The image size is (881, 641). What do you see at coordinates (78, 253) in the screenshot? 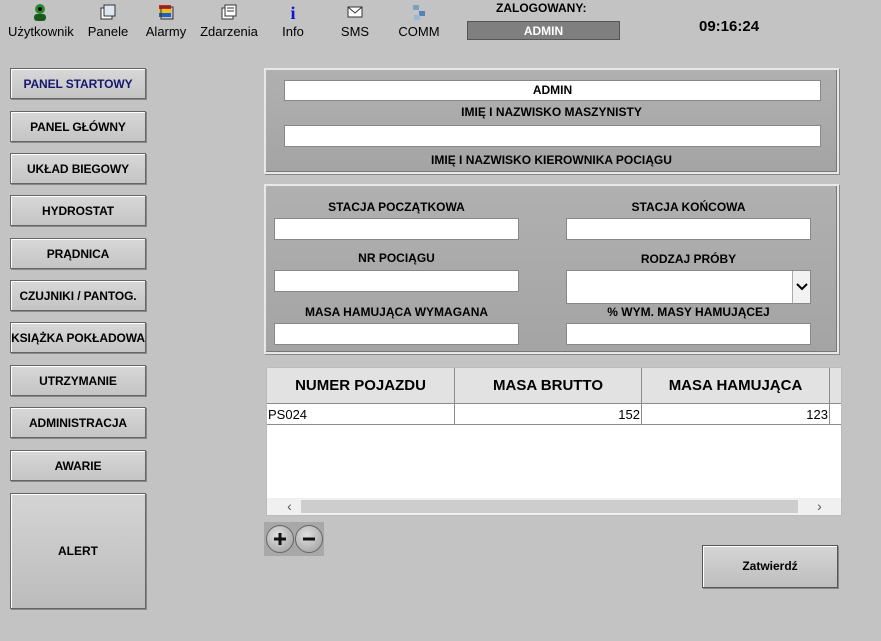
I see `sidebar-item-pradnica: PRĄDNICA` at bounding box center [78, 253].